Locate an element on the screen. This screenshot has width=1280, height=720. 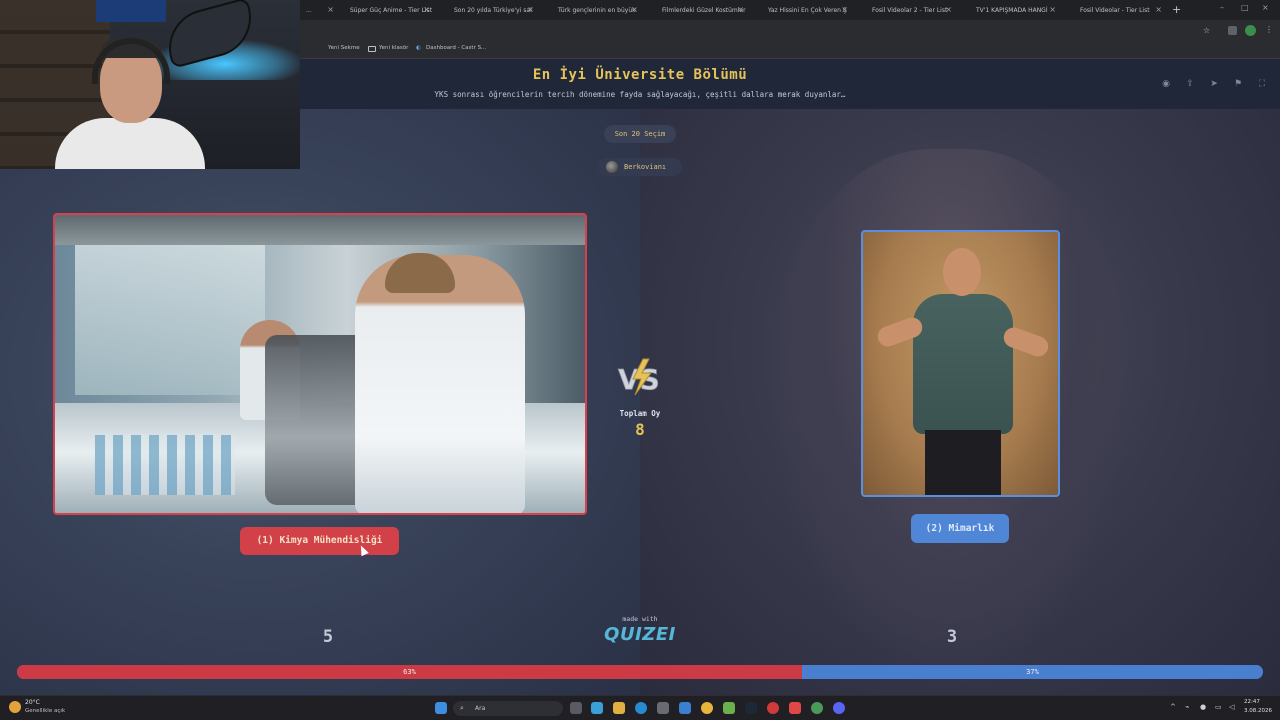
browser-tab: Fosil Videolar 2 - Tier List × is located at coordinates (911, 10).